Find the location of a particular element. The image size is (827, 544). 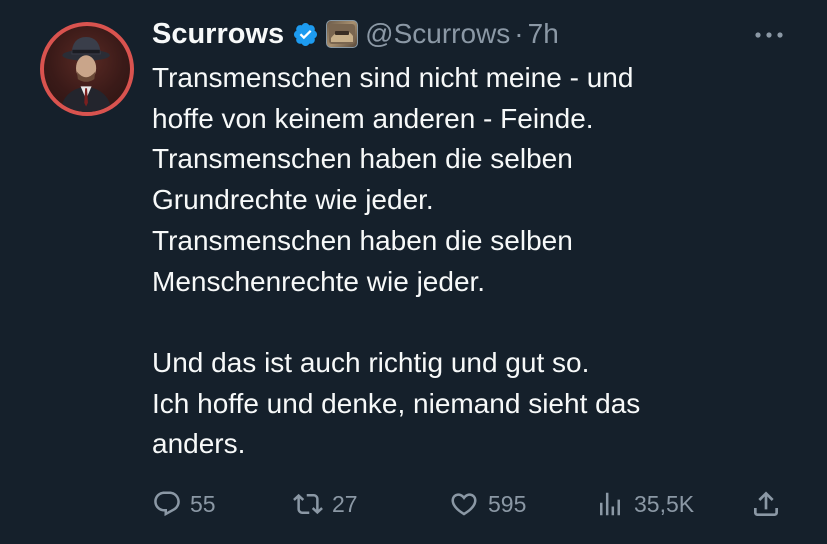

reply-button: 55 is located at coordinates (184, 504).